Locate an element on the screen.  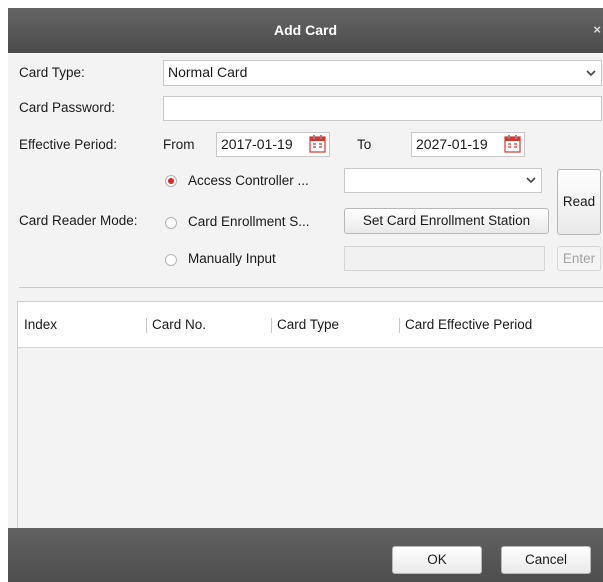
card-type-value: Normal Card is located at coordinates (208, 72).